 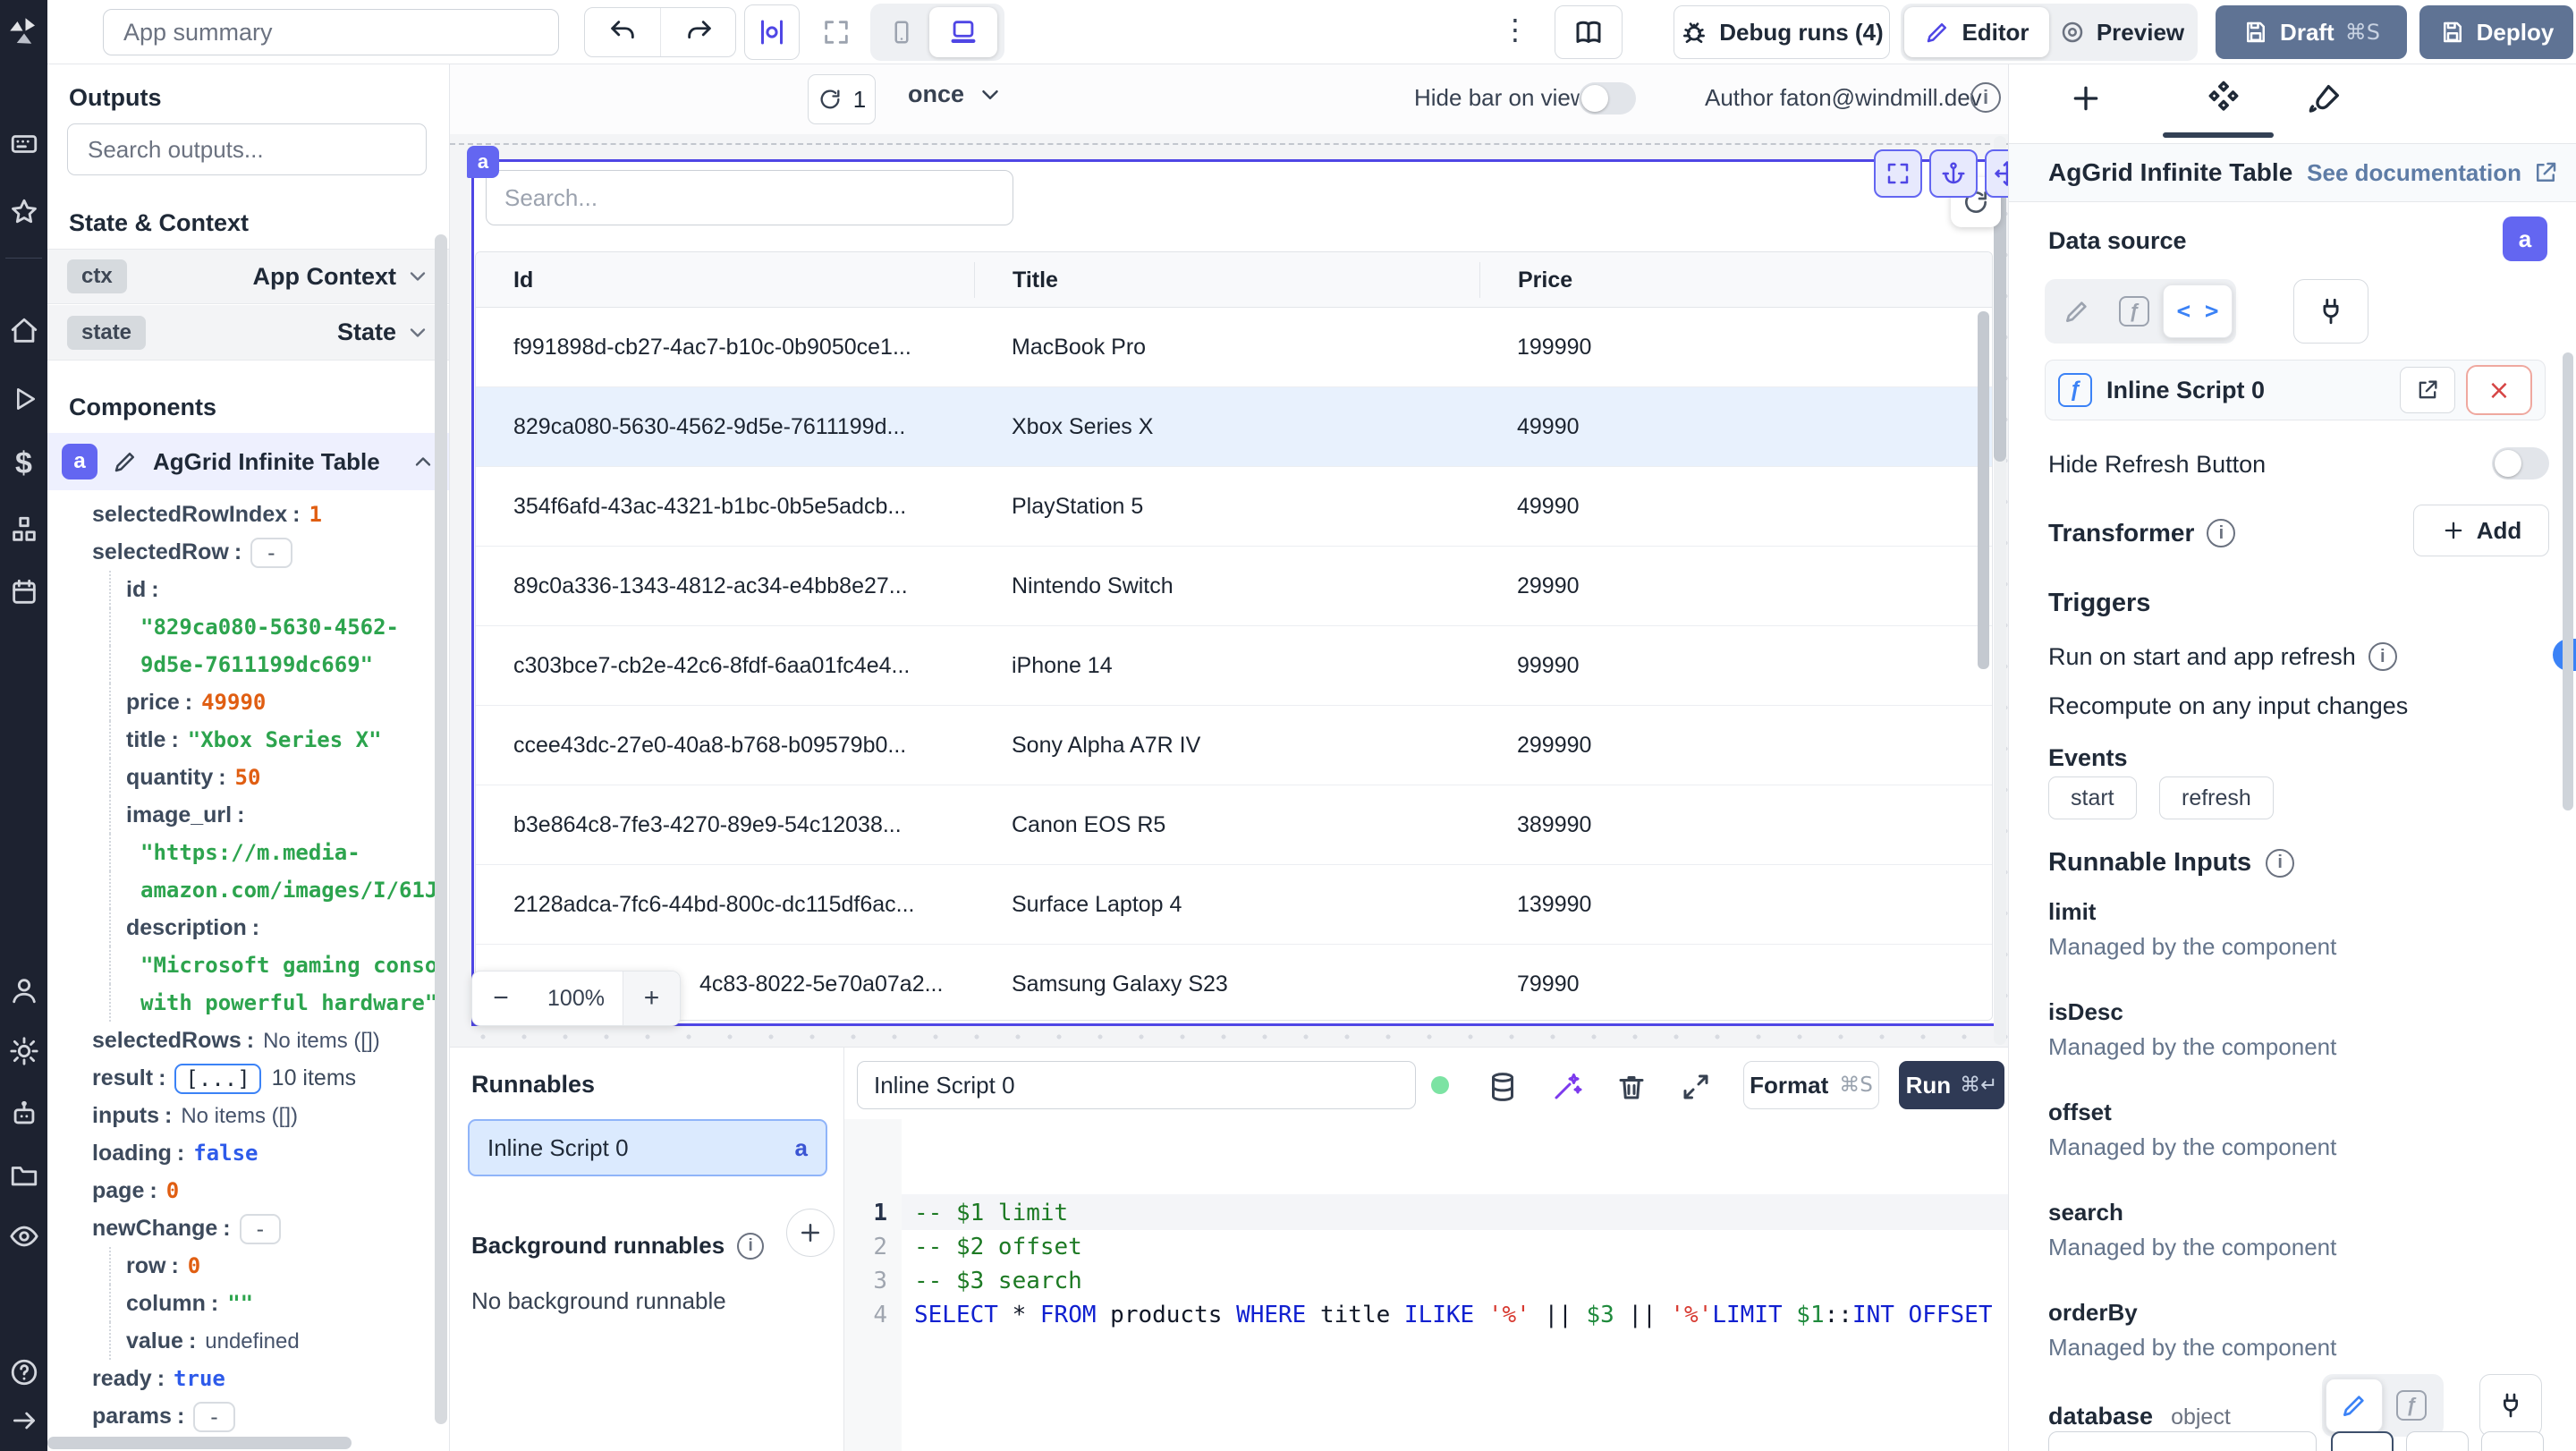 I want to click on outputs-horizontal-scrollbar, so click(x=199, y=1443).